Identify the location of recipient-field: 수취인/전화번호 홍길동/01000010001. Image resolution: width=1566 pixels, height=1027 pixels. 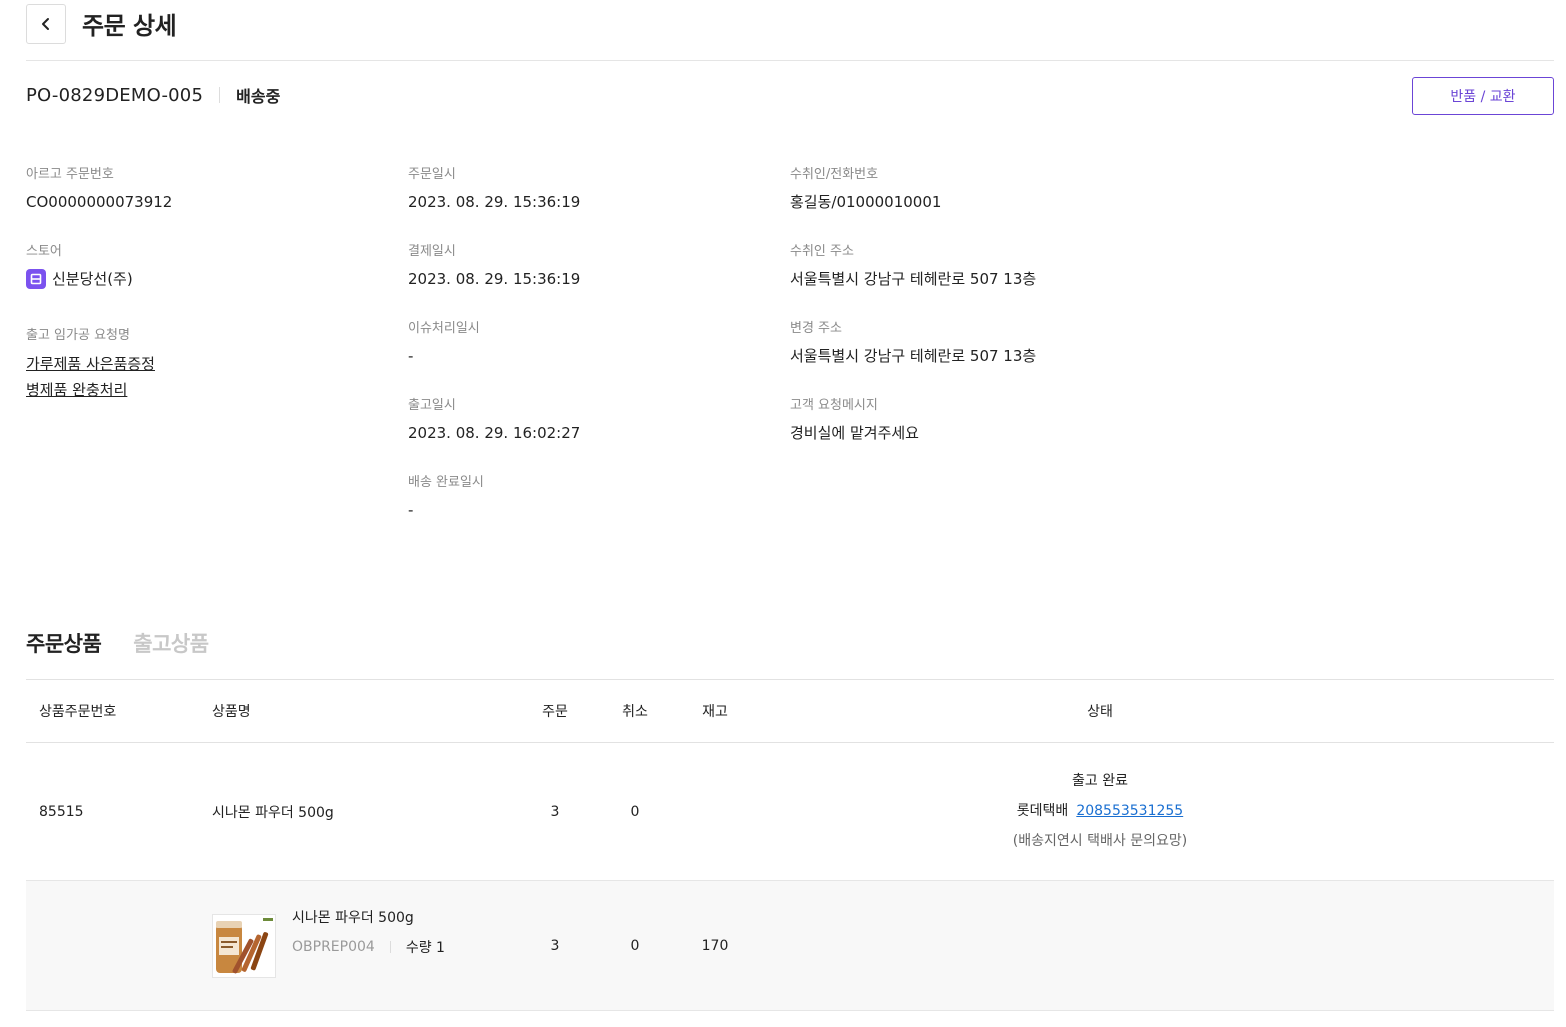
(865, 189).